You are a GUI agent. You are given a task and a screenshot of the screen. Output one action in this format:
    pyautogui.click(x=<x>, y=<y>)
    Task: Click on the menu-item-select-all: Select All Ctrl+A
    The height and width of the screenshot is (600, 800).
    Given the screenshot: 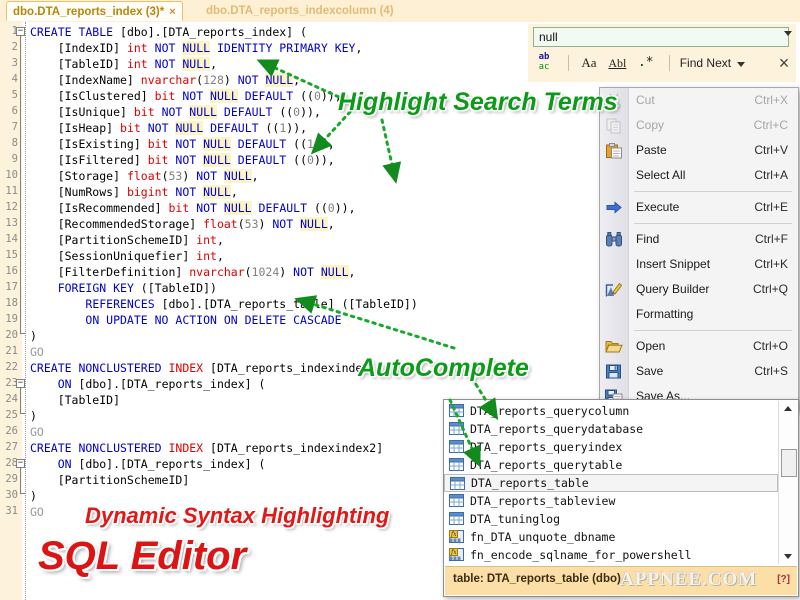 What is the action you would take?
    pyautogui.click(x=699, y=175)
    